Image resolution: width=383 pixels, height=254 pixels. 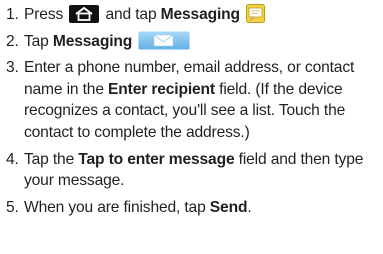 I want to click on step-text: Press and tap Messaging, so click(x=201, y=15).